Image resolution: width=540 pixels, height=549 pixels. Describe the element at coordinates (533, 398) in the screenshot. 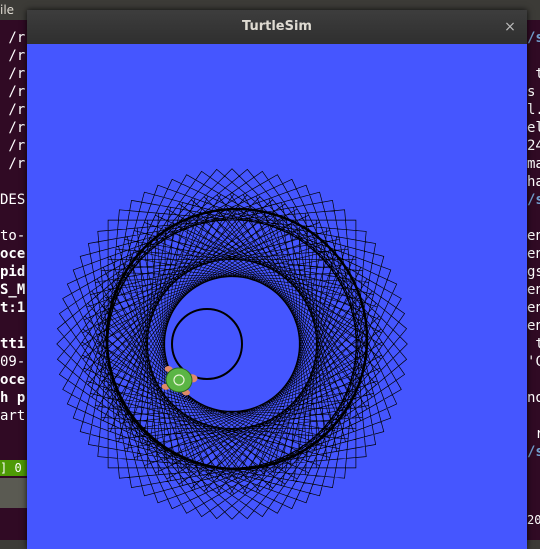

I see `right-line: no` at that location.